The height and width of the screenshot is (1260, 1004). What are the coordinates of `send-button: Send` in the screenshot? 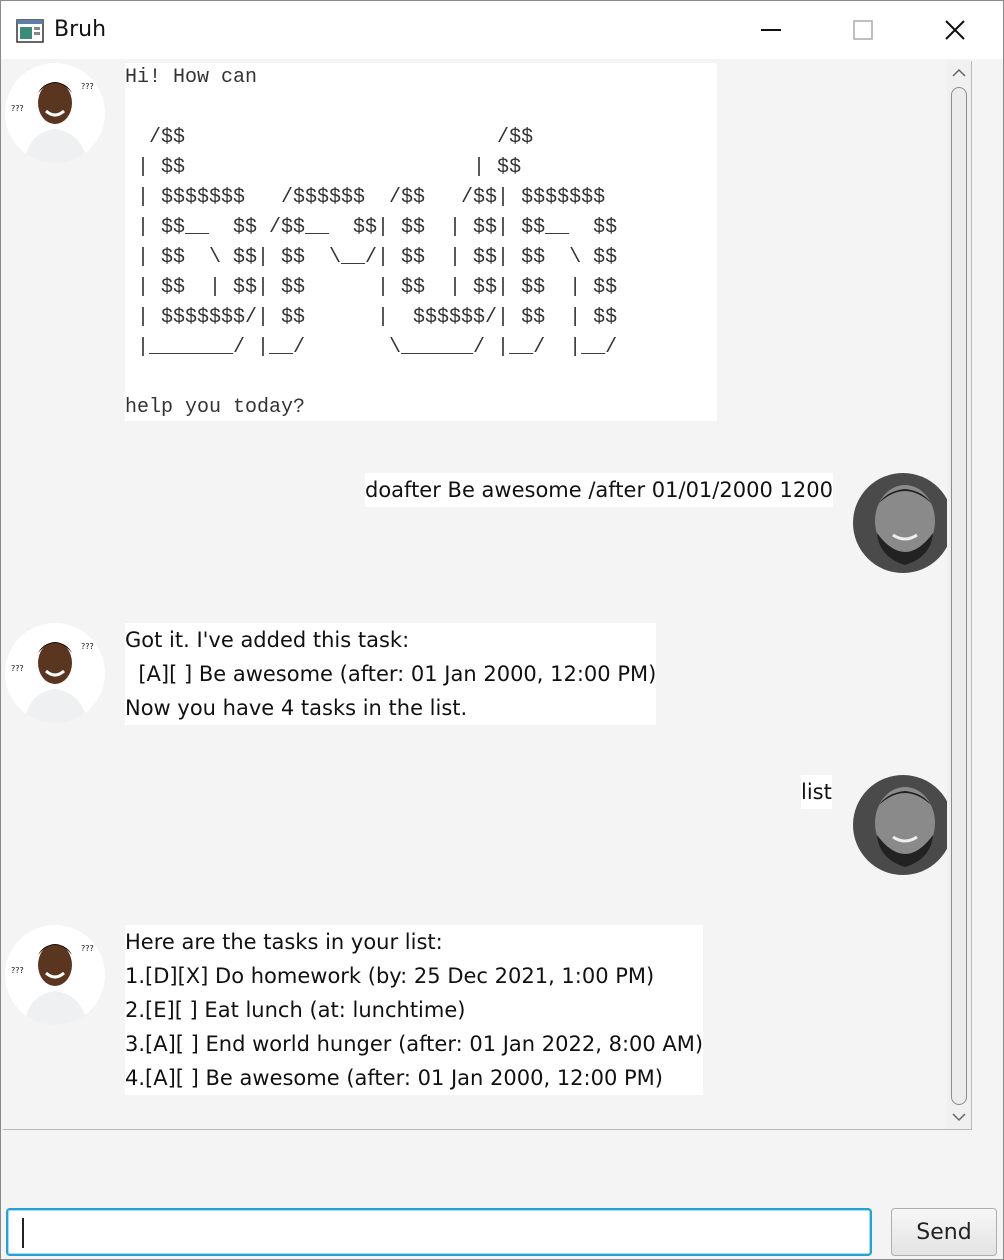 It's located at (944, 1232).